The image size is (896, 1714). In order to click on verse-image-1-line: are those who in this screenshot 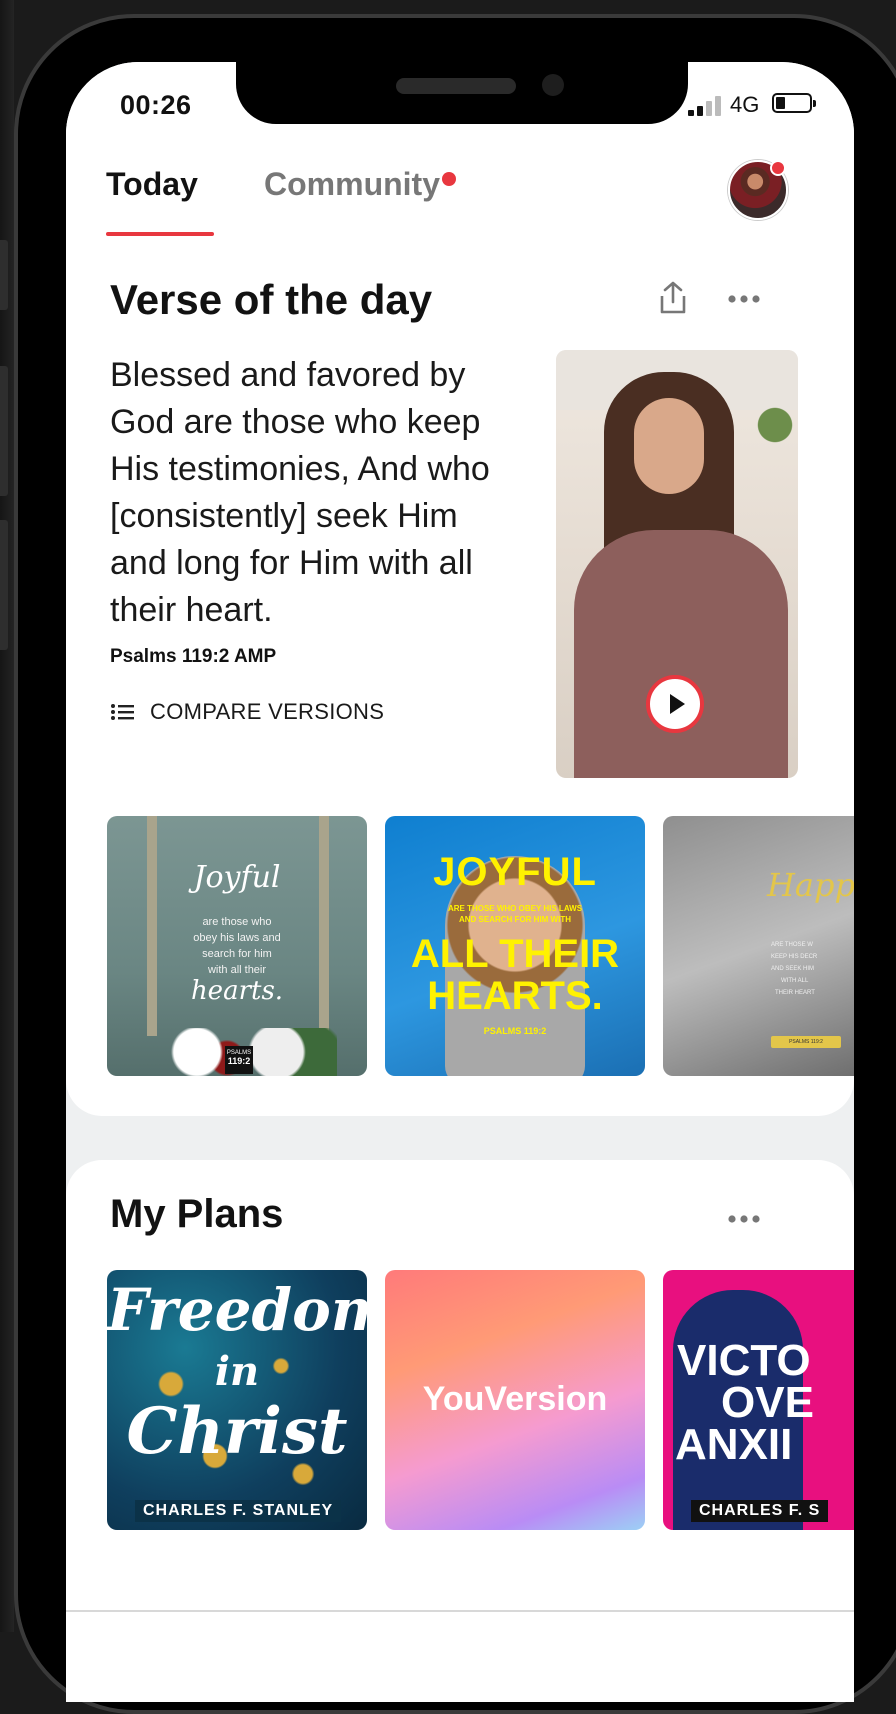, I will do `click(237, 922)`.